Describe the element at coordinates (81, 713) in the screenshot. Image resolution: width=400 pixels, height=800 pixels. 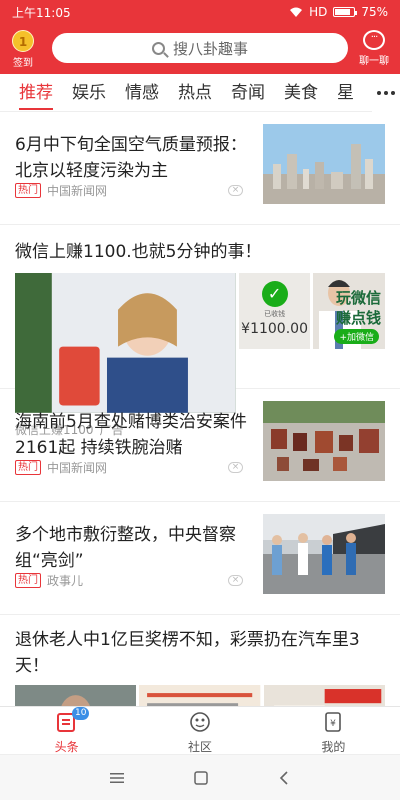
I see `headlines-badge: 10` at that location.